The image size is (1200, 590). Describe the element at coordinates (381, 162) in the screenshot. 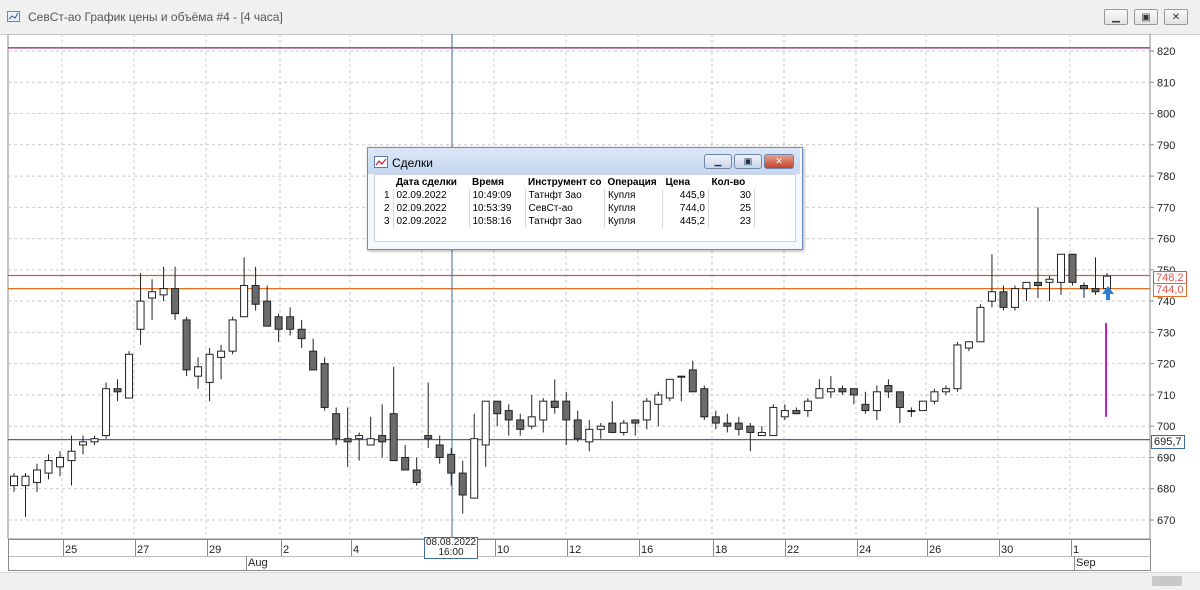

I see `deals-icon` at that location.